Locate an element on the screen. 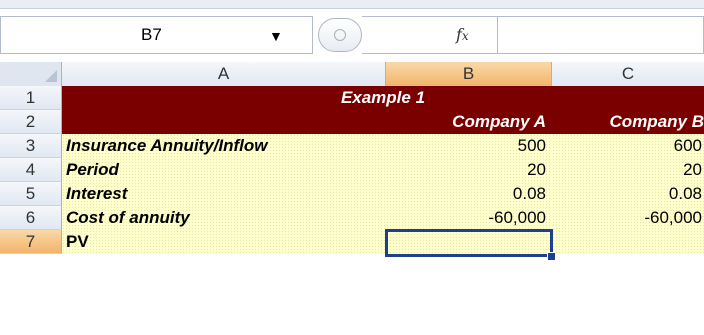  formula-divider is located at coordinates (497, 35).